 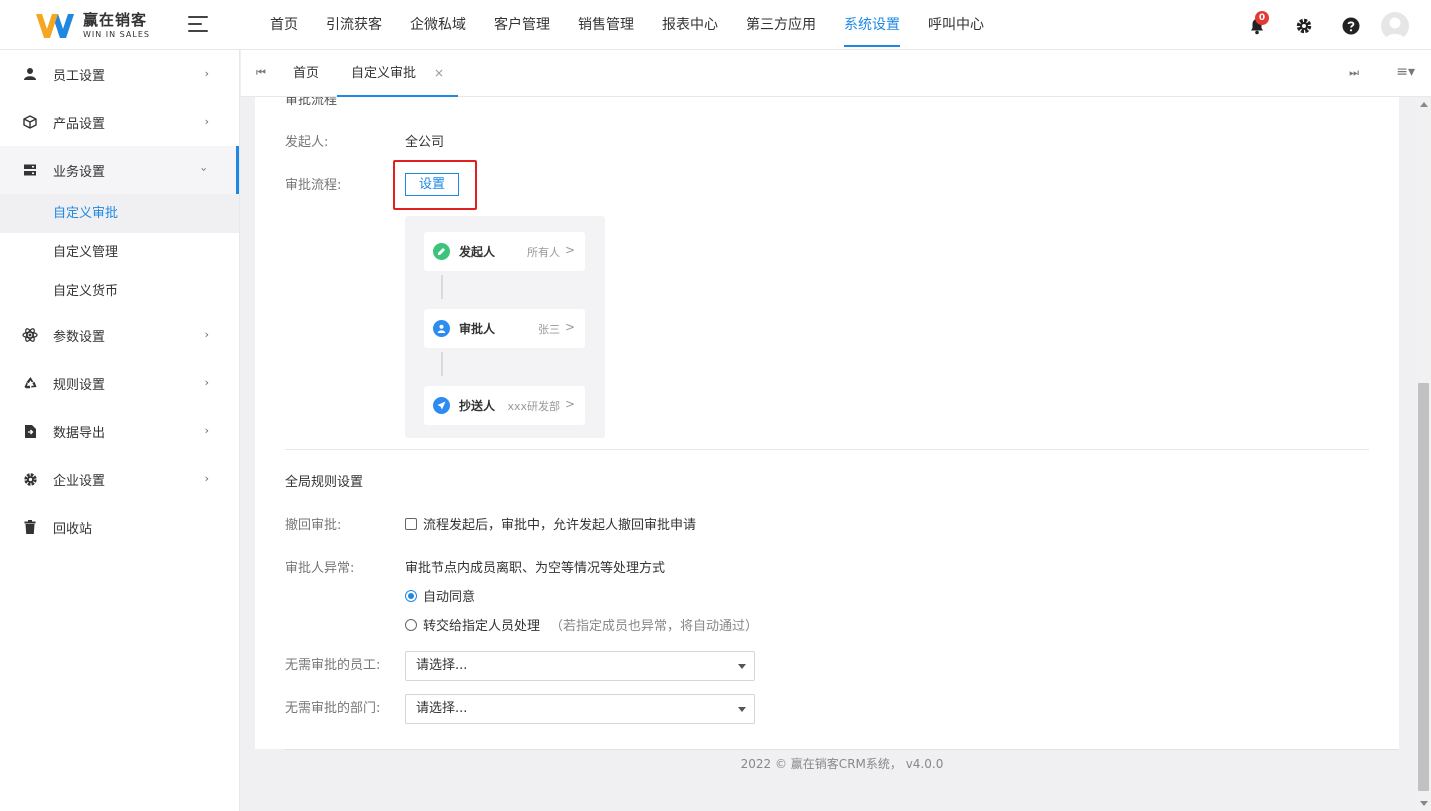 I want to click on sidebar-item-label: 参数设置, so click(x=79, y=337).